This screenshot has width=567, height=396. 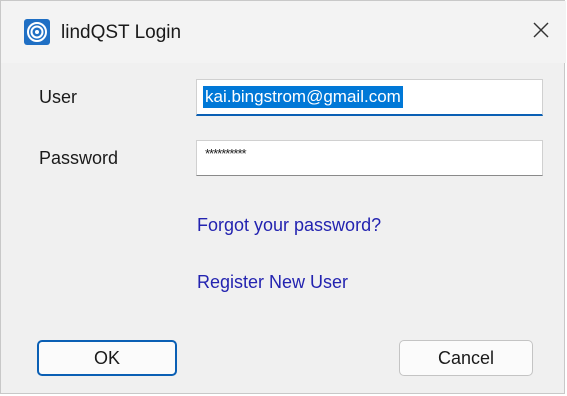 What do you see at coordinates (272, 282) in the screenshot?
I see `register-link: Register New User` at bounding box center [272, 282].